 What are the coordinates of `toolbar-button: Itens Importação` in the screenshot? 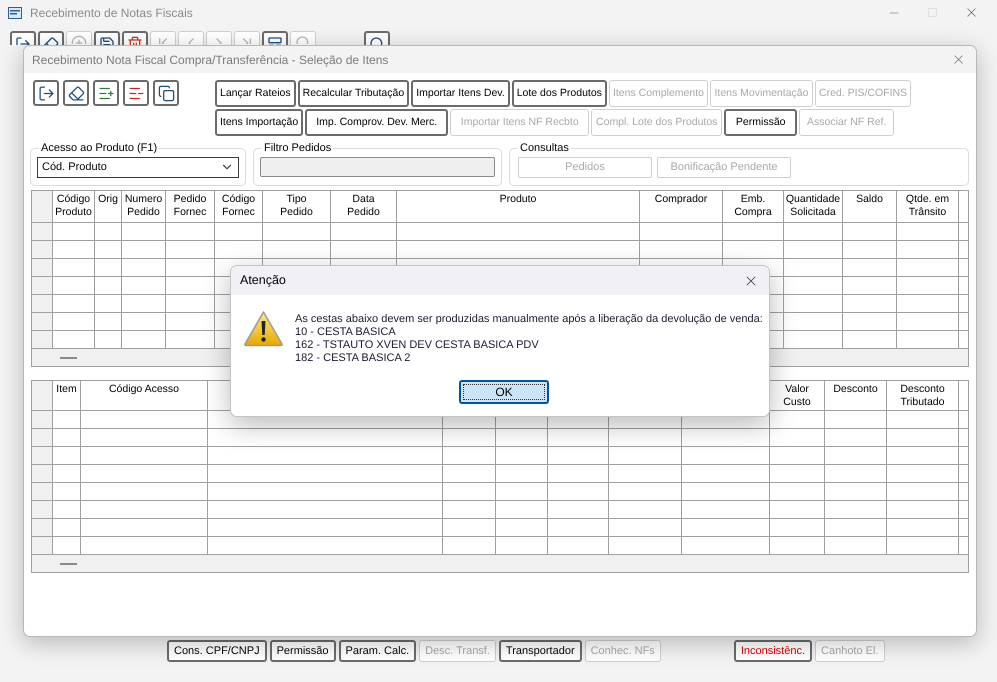 It's located at (259, 122).